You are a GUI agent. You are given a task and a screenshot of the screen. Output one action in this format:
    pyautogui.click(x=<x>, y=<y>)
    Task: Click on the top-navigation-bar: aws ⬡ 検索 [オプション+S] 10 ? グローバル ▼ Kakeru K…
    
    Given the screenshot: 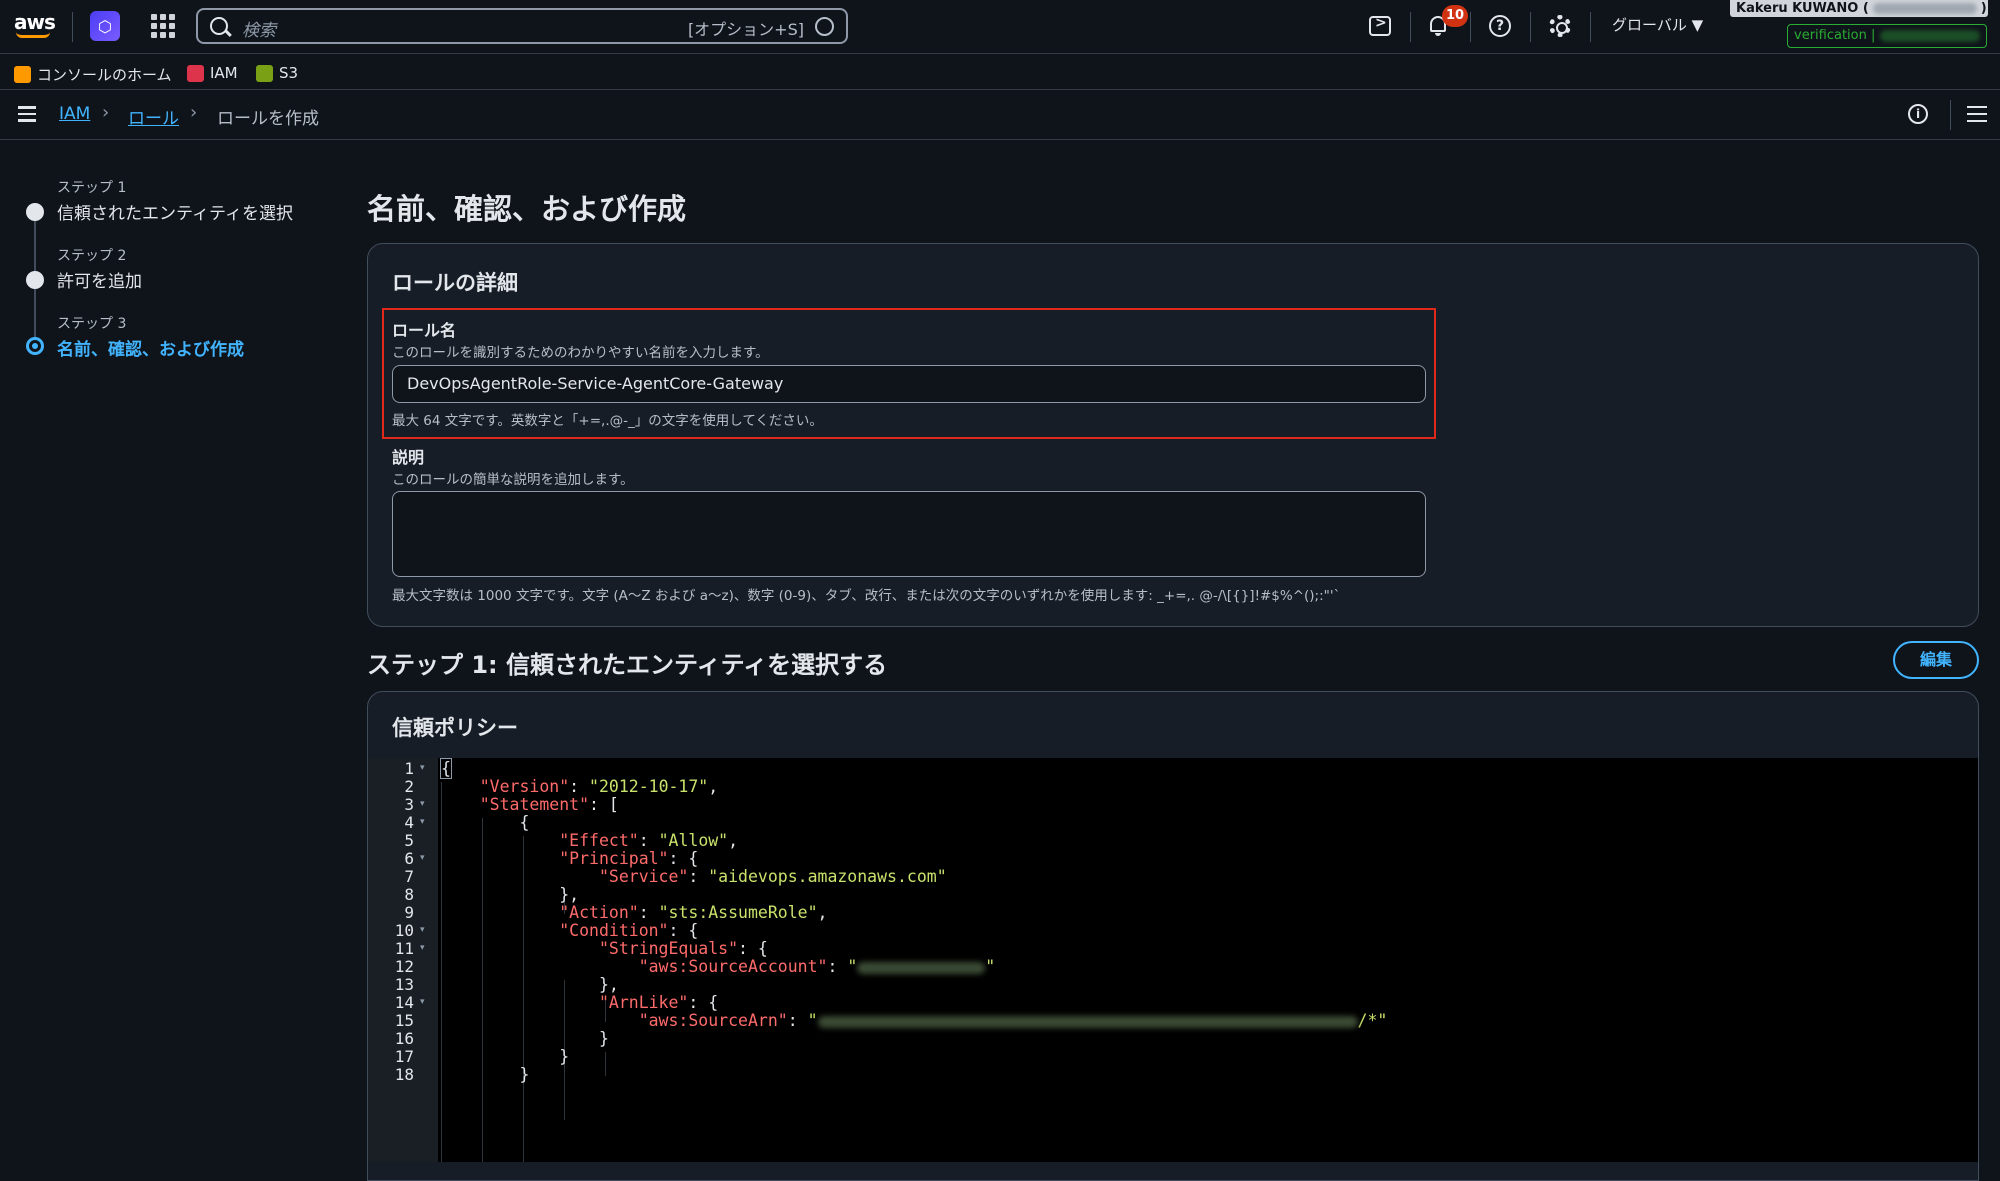 What is the action you would take?
    pyautogui.click(x=1000, y=27)
    